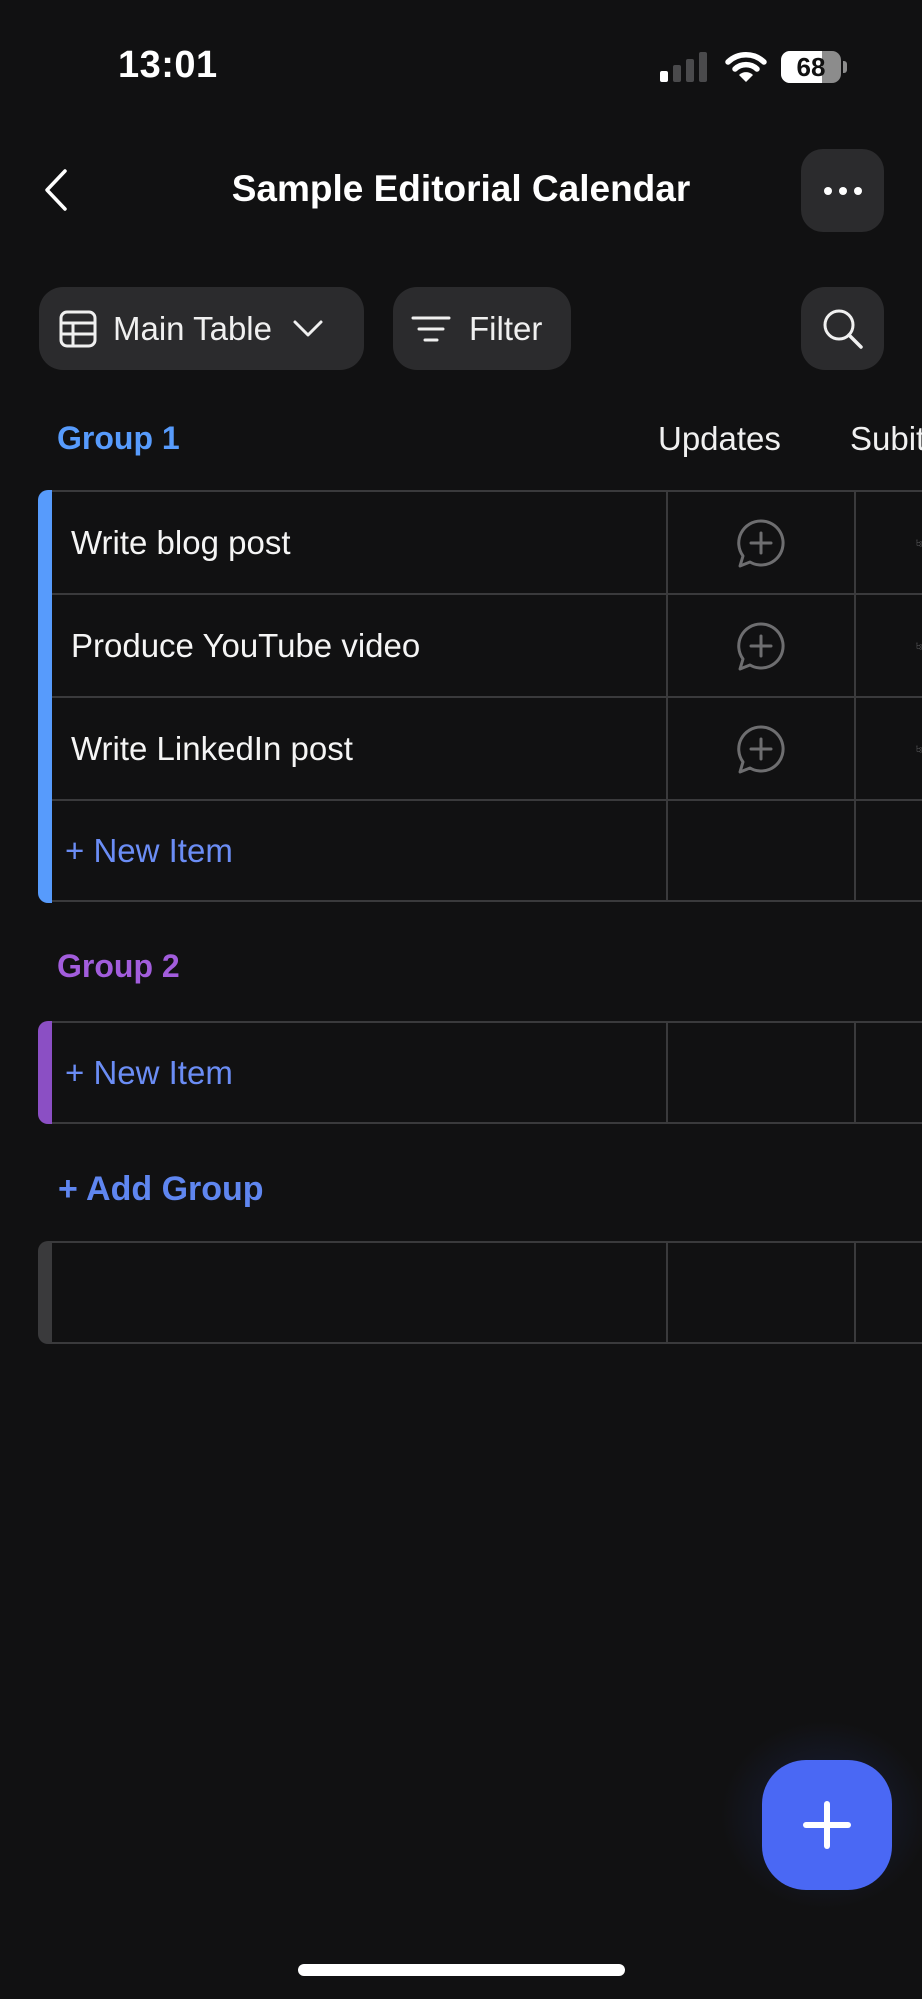 This screenshot has width=922, height=1999. I want to click on filter-icon, so click(431, 328).